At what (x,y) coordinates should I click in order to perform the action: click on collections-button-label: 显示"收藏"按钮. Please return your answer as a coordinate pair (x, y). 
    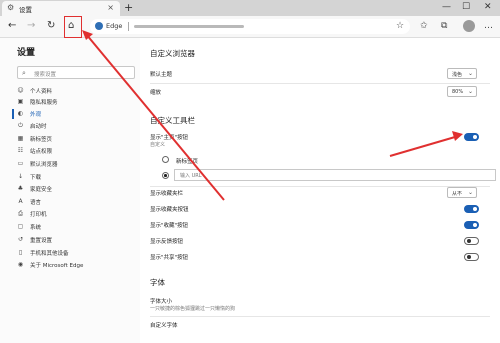
    Looking at the image, I should click on (169, 226).